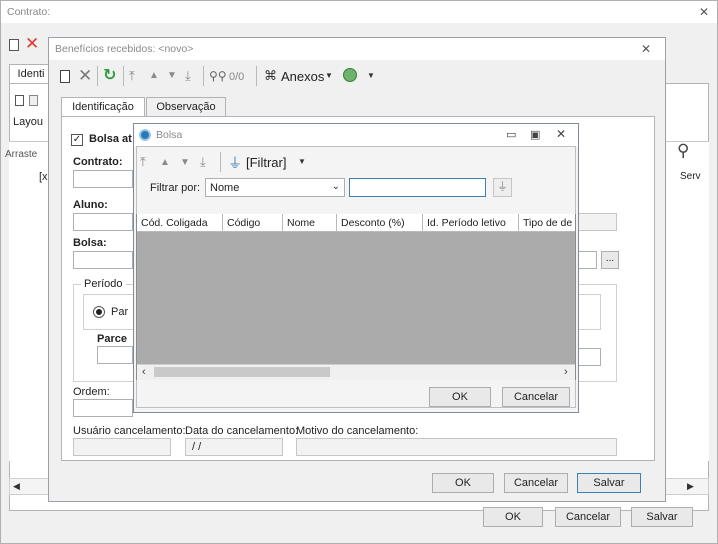 This screenshot has height=544, width=718. Describe the element at coordinates (91, 392) in the screenshot. I see `ordem-label: Ordem:` at that location.